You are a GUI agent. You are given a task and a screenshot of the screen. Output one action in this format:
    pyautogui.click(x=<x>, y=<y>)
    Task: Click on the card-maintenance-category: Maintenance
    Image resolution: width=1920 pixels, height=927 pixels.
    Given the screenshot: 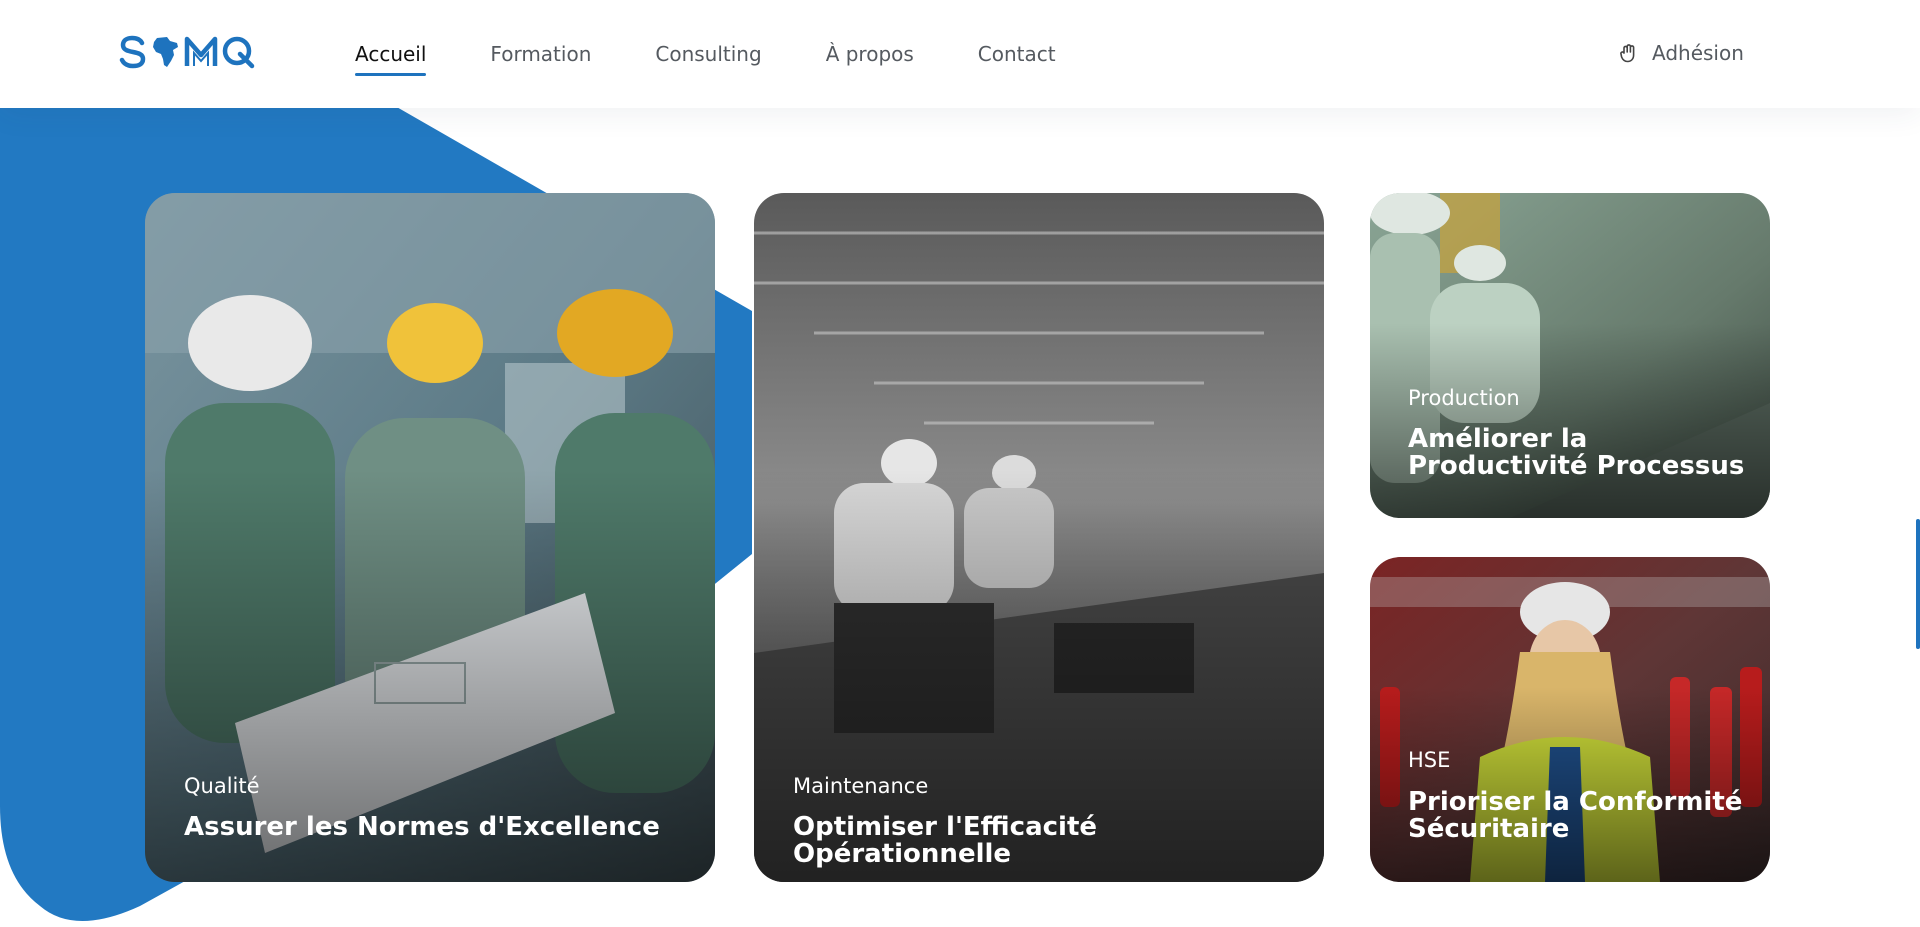 What is the action you would take?
    pyautogui.click(x=861, y=786)
    